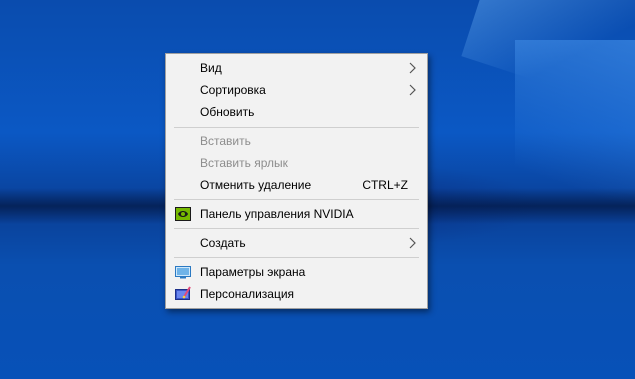  I want to click on menu-item-undo-delete: Отменить удаление CTRL+Z, so click(296, 185).